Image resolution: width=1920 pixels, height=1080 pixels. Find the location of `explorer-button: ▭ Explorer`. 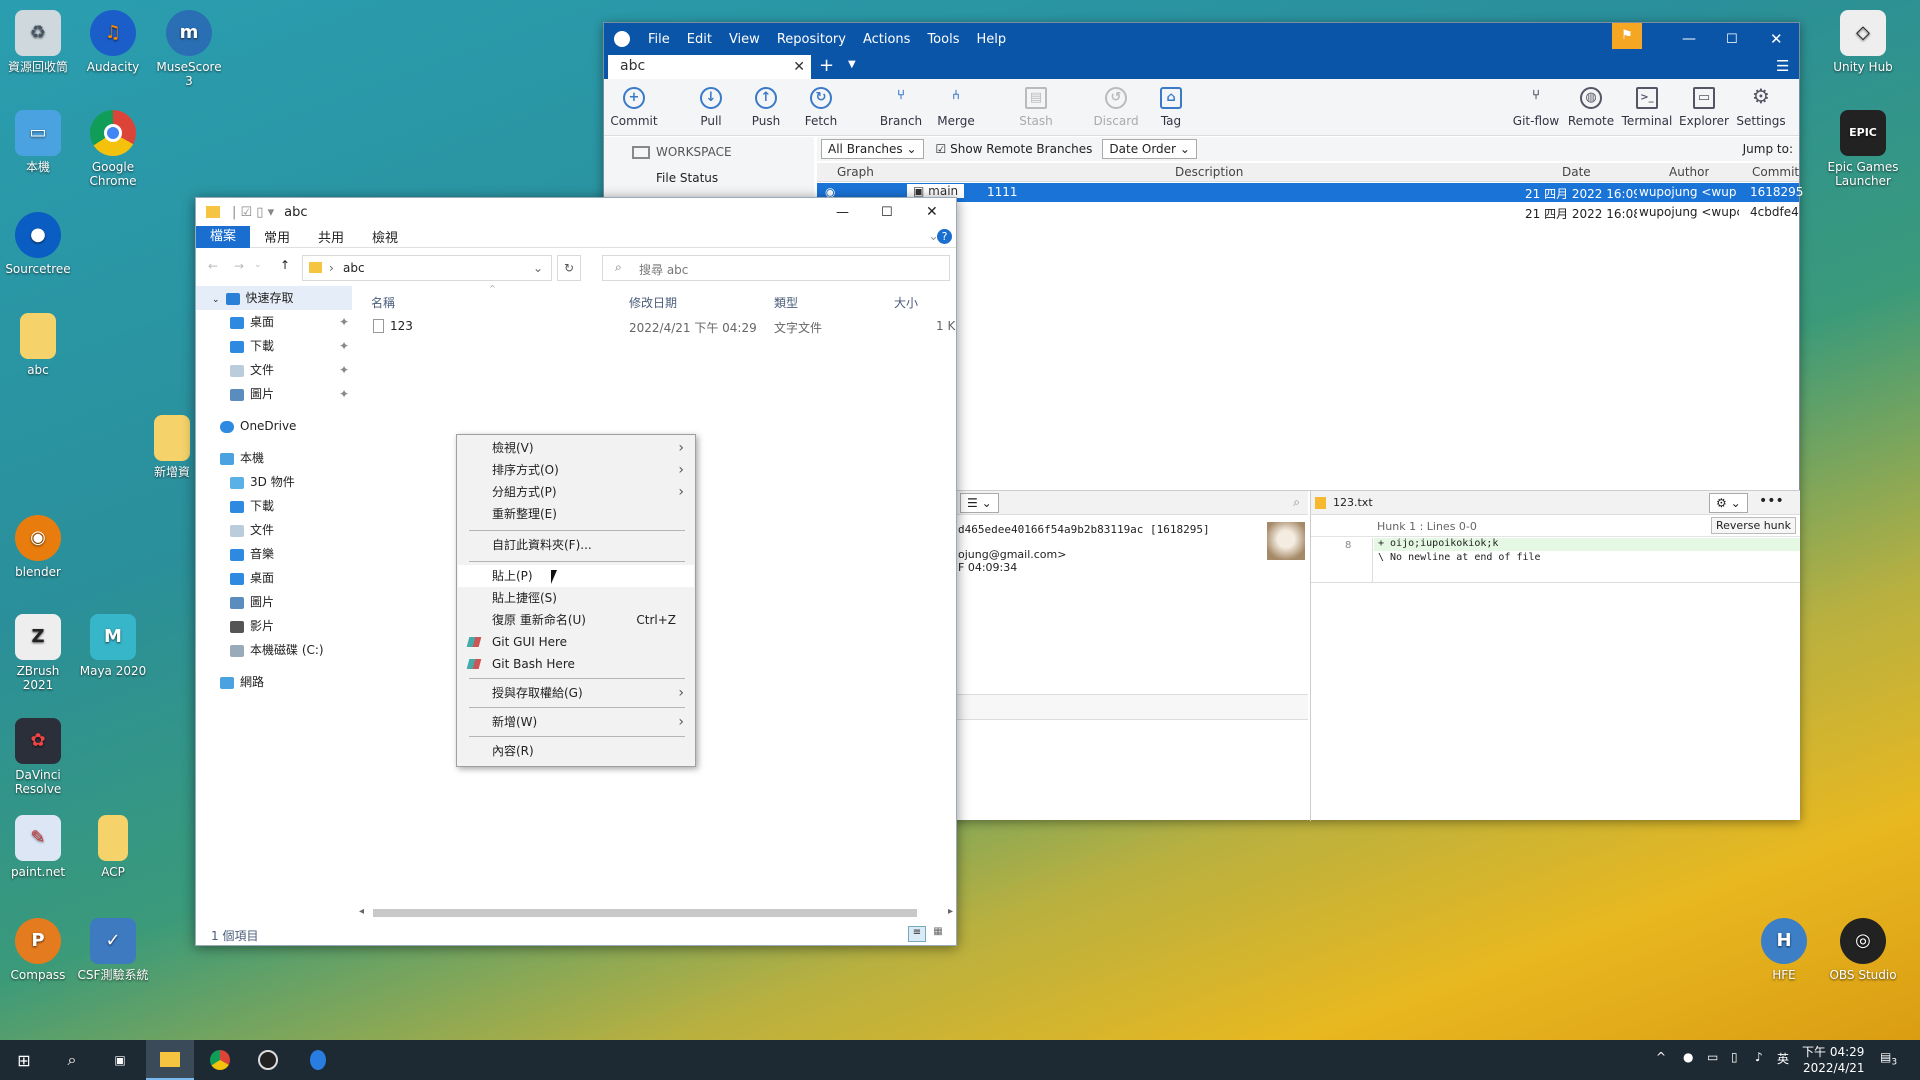

explorer-button: ▭ Explorer is located at coordinates (1704, 107).